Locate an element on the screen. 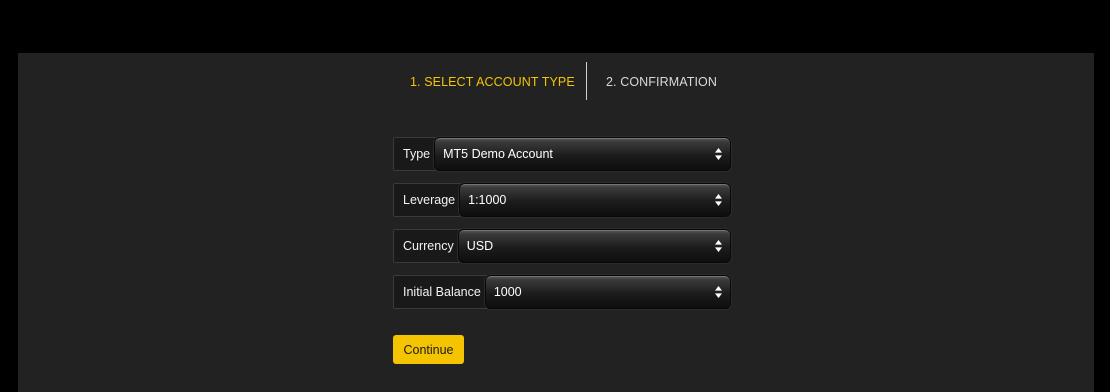 Image resolution: width=1110 pixels, height=392 pixels. initial-balance-field: Initial Balance 1000 is located at coordinates (562, 292).